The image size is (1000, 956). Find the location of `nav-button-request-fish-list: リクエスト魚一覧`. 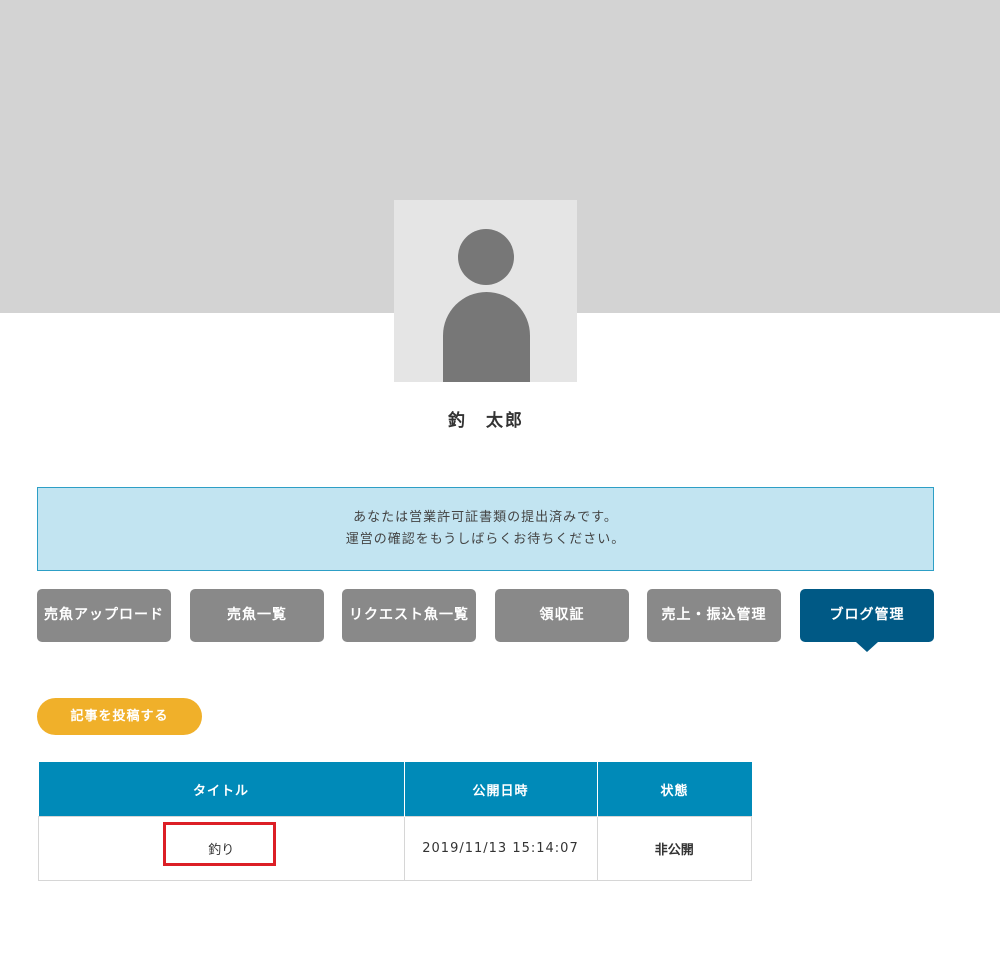

nav-button-request-fish-list: リクエスト魚一覧 is located at coordinates (409, 615).